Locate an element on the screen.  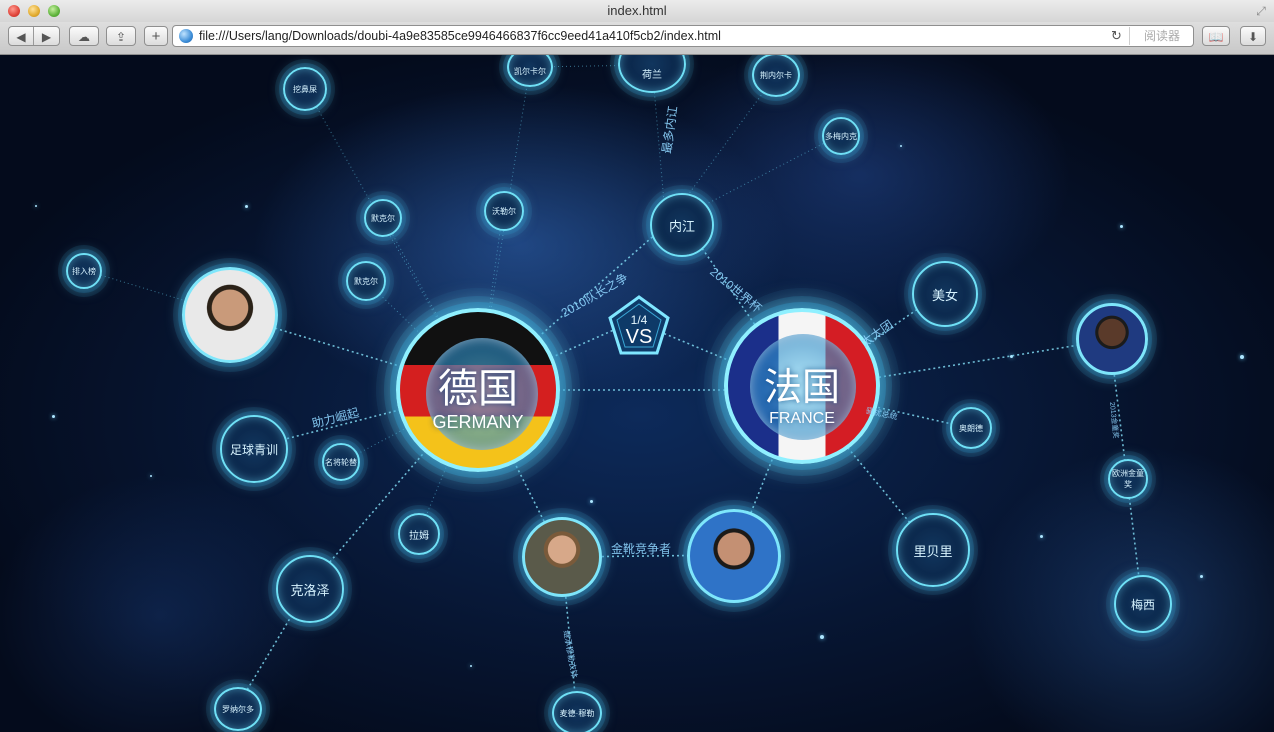
player-photo-ozil is located at coordinates (230, 315).